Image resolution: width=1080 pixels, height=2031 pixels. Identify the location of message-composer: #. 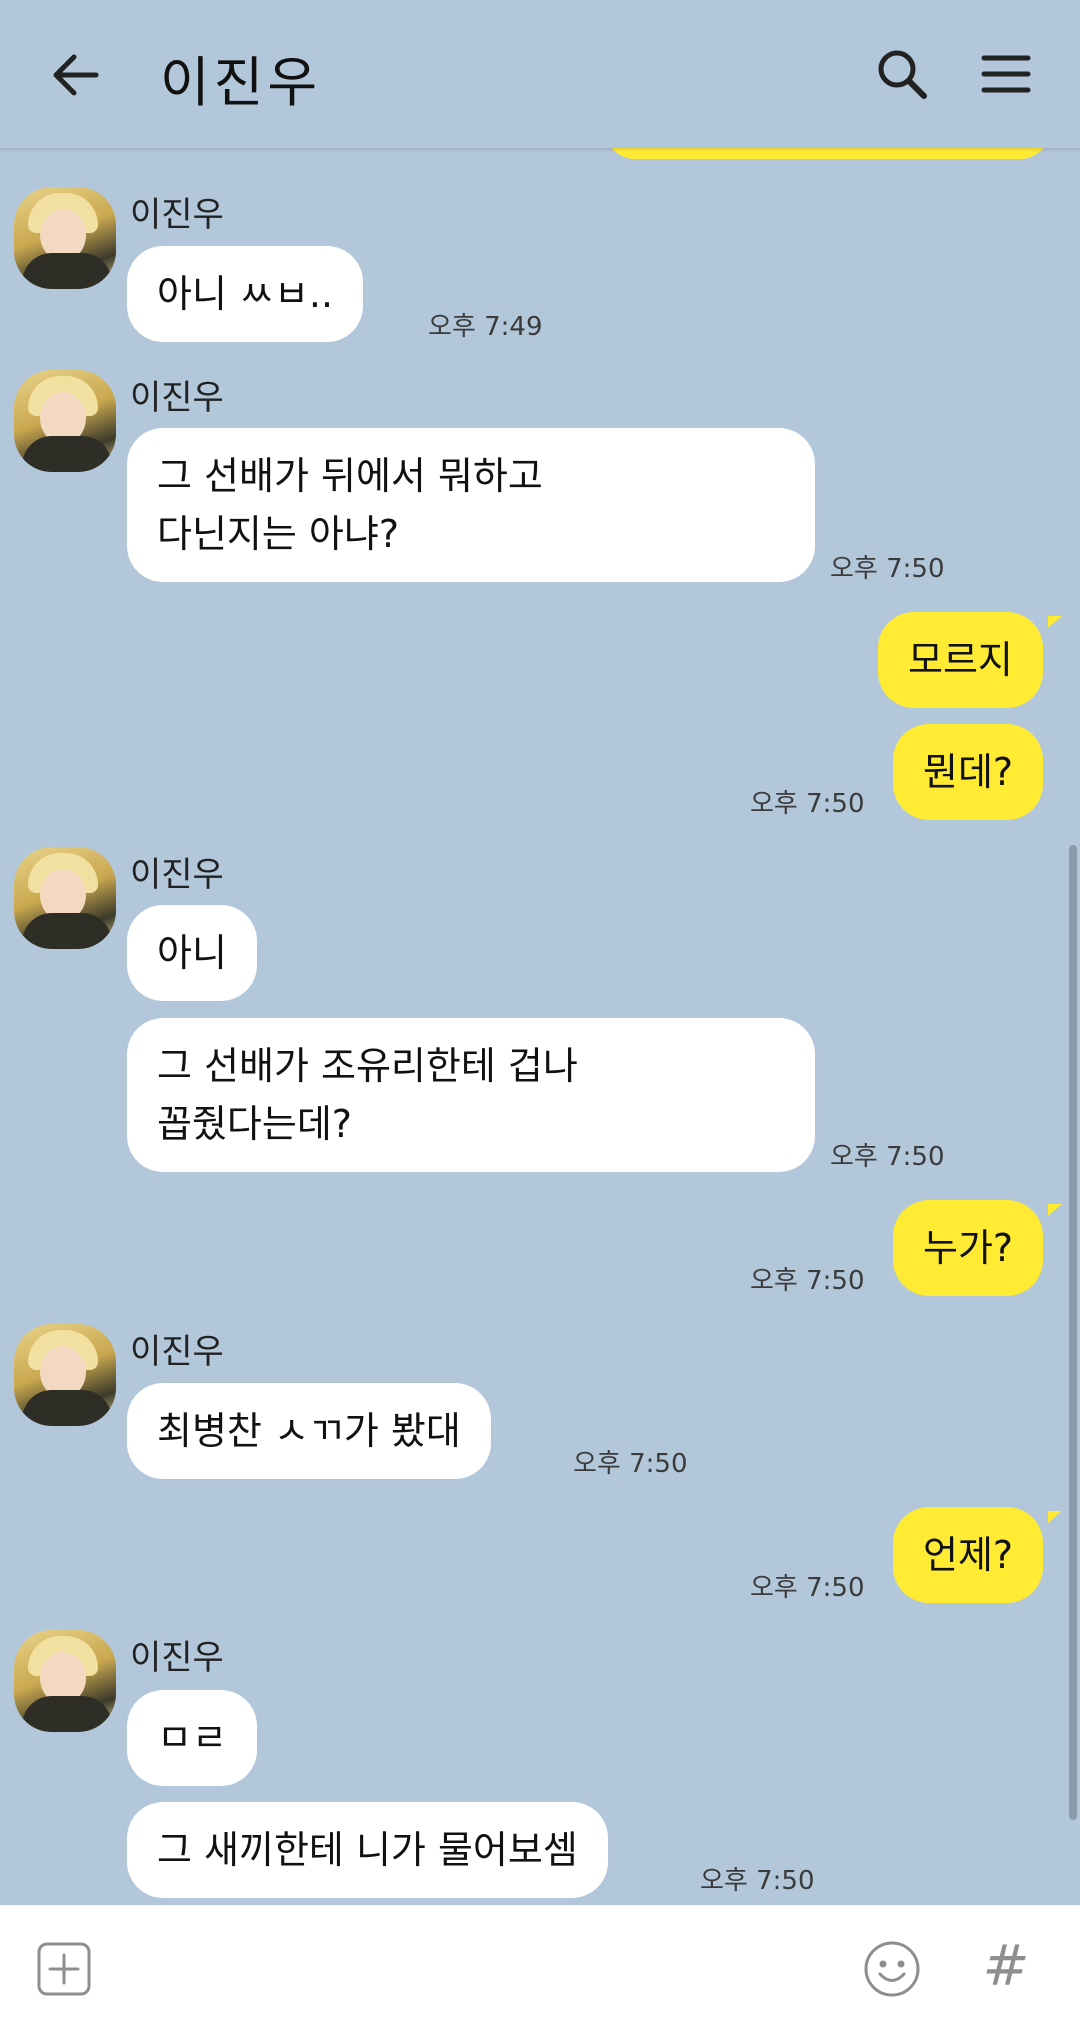
(540, 1968).